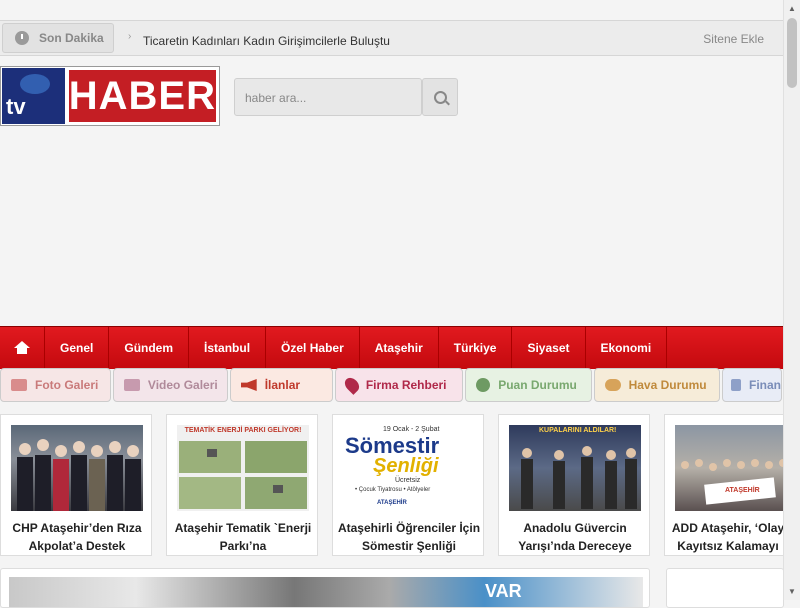  I want to click on subnav-label: Finan, so click(765, 385).